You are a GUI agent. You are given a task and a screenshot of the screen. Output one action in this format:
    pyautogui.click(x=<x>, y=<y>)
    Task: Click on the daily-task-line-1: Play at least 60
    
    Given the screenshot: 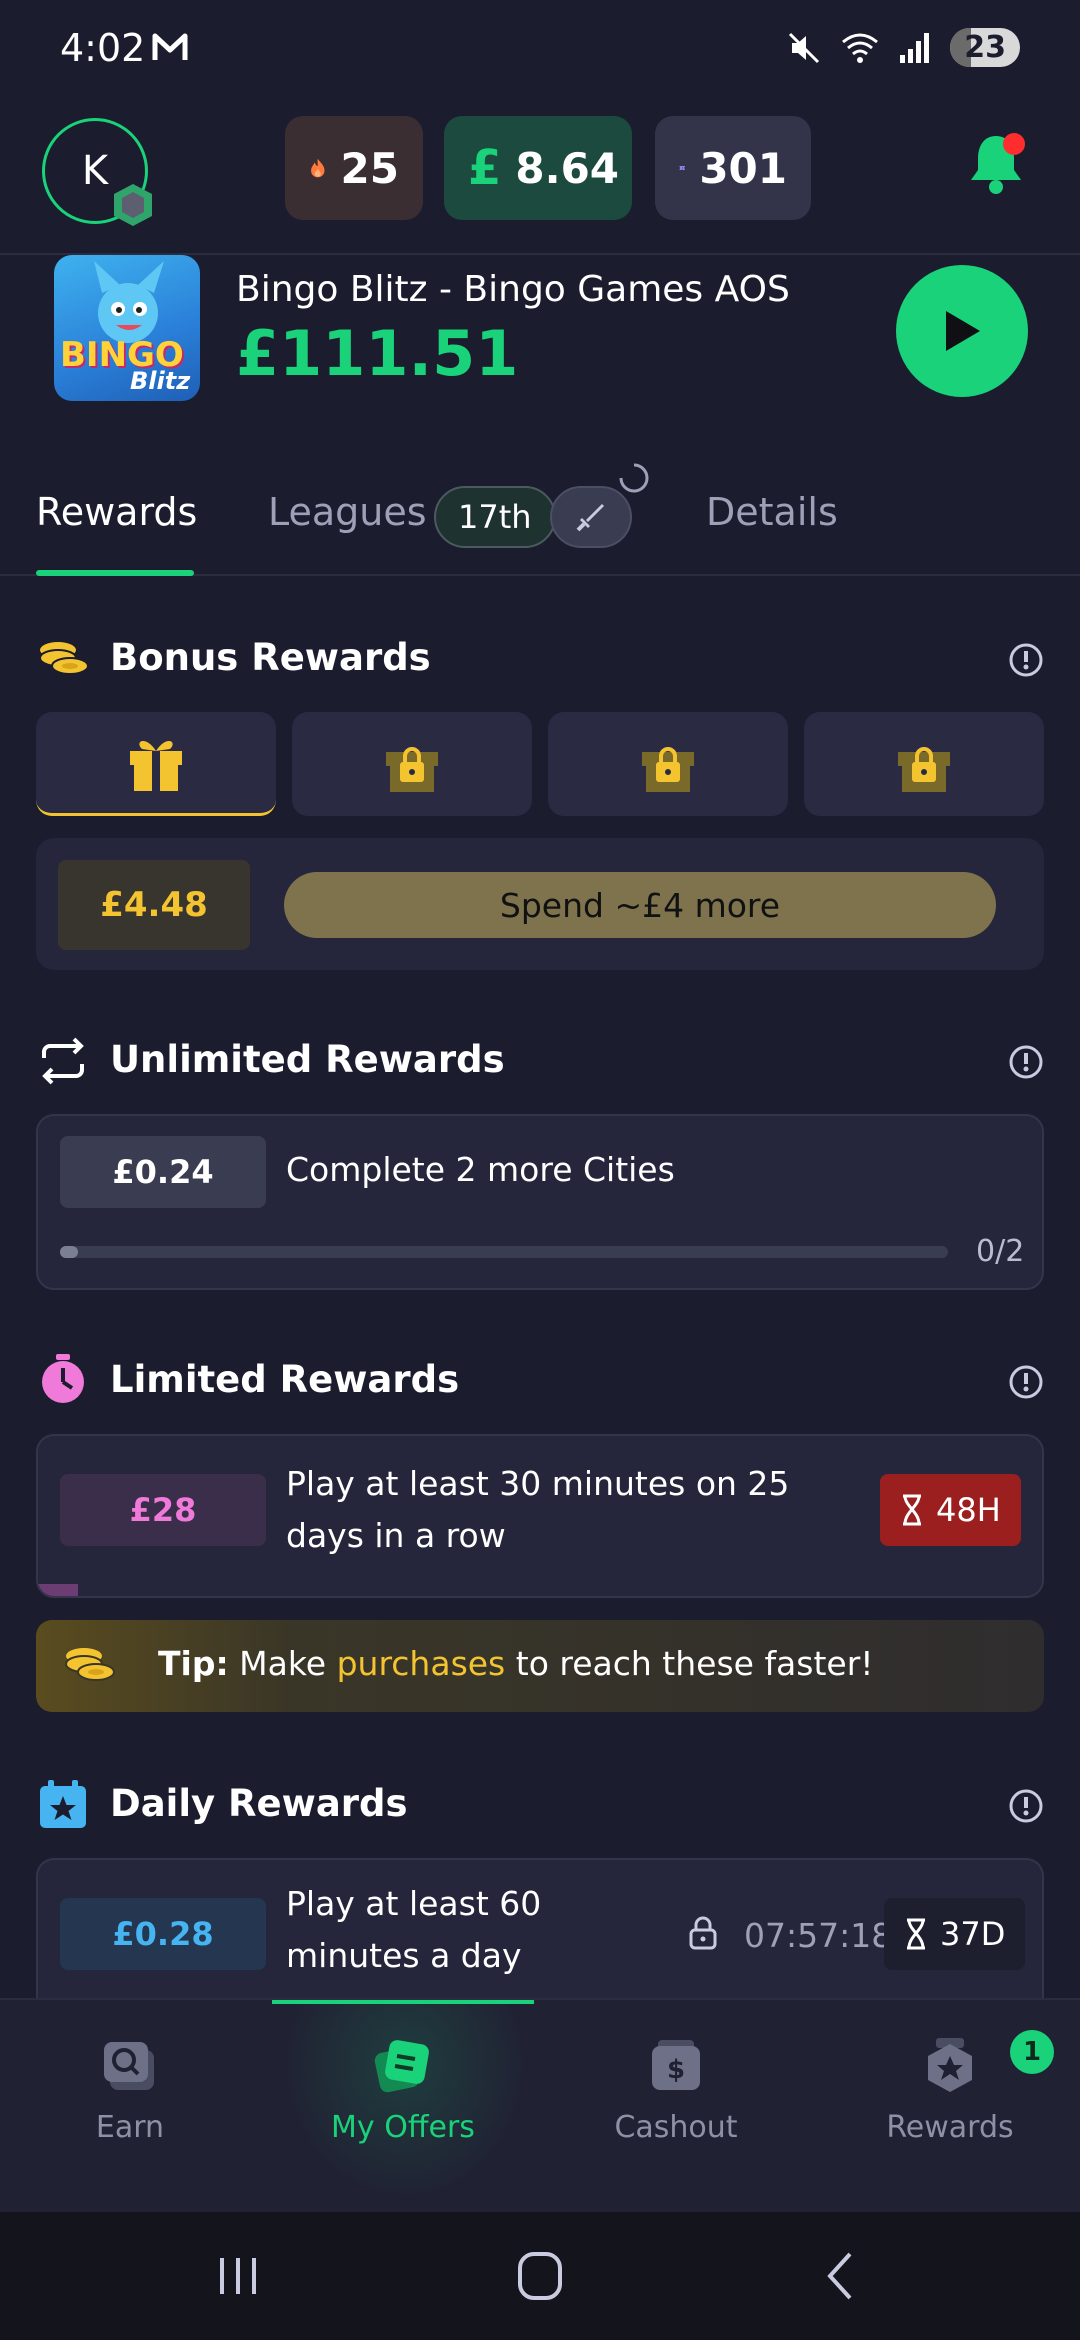 What is the action you would take?
    pyautogui.click(x=414, y=1903)
    